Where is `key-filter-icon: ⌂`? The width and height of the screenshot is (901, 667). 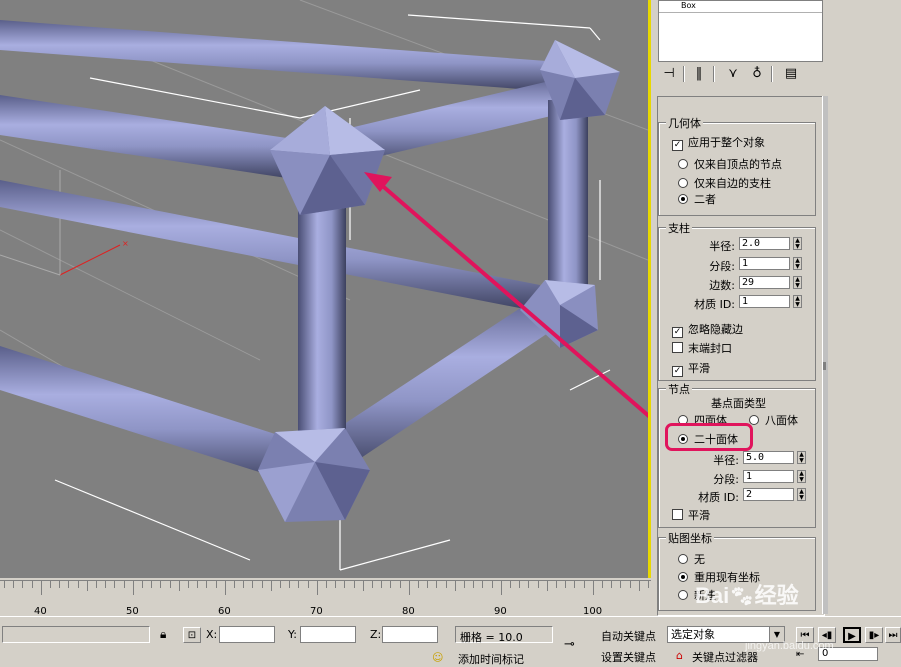
key-filter-icon: ⌂ is located at coordinates (679, 655).